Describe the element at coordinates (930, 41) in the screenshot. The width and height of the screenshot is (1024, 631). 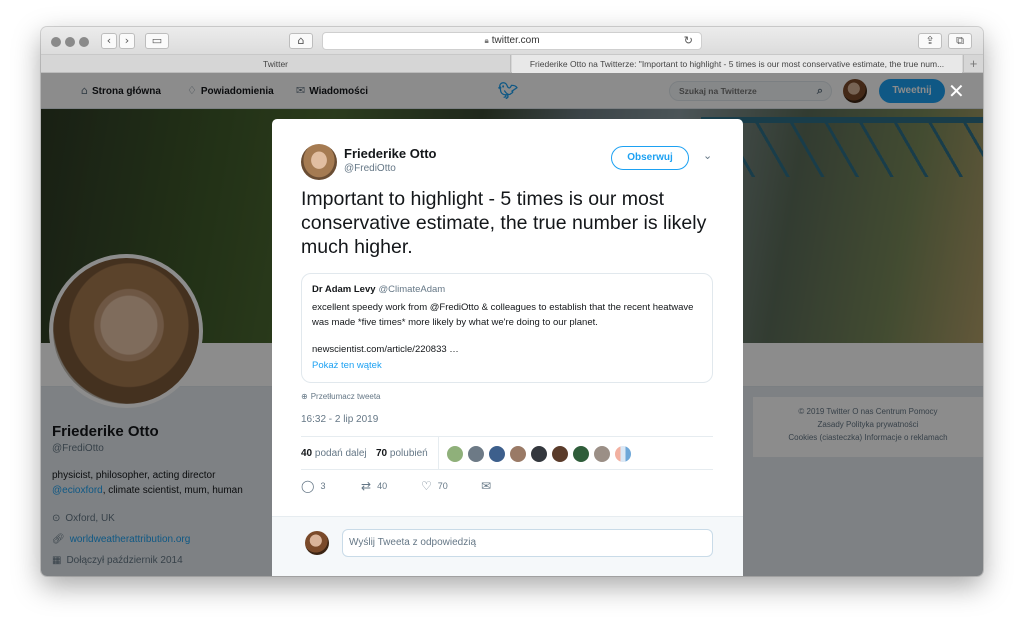
I see `share-icon: ⇪` at that location.